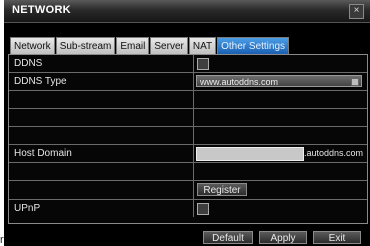 The image size is (370, 246). Describe the element at coordinates (169, 45) in the screenshot. I see `tab-server: Server` at that location.